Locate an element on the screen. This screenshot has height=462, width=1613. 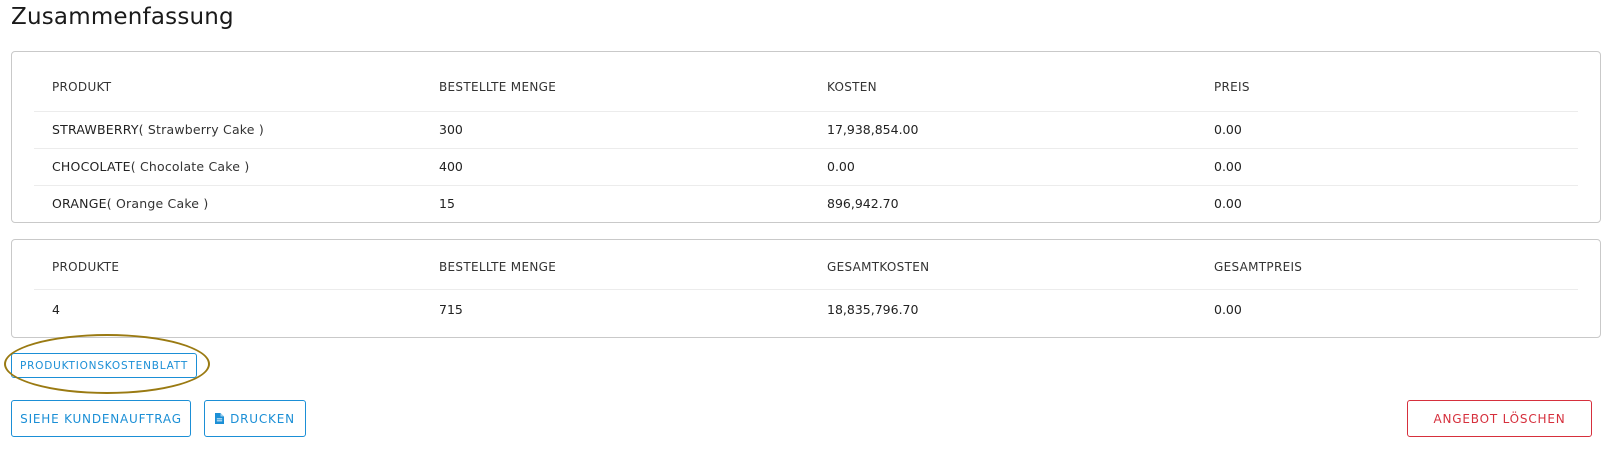
product-name: STRAWBERRY is located at coordinates (95, 129).